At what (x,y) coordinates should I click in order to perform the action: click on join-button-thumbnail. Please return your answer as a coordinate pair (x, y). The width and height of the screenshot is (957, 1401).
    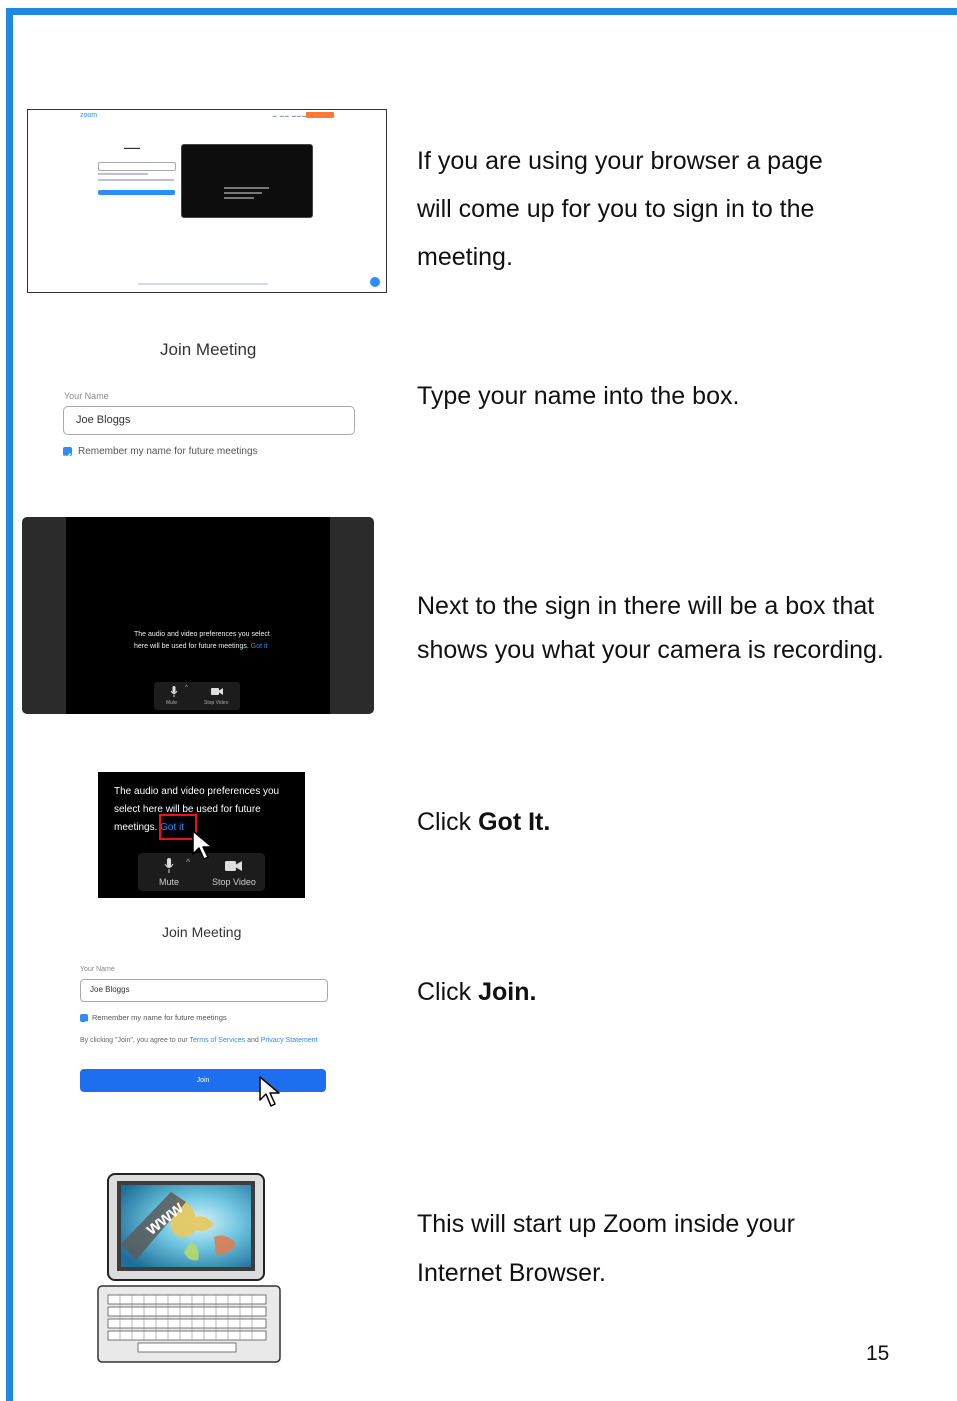
    Looking at the image, I should click on (136, 192).